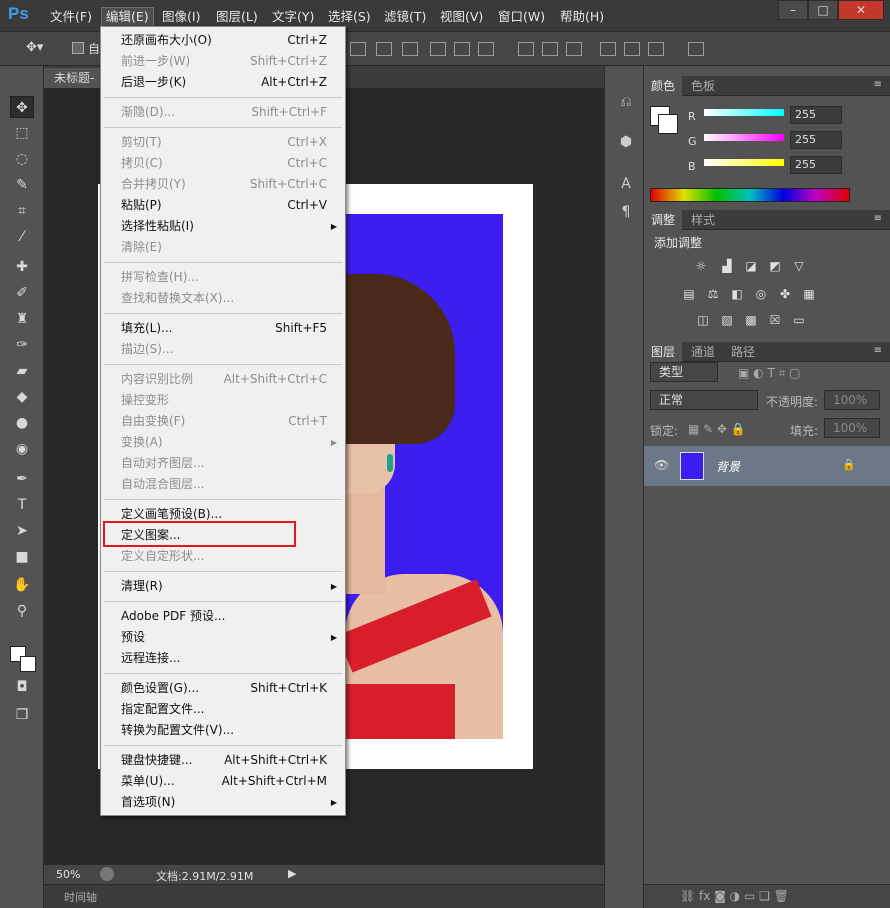 Image resolution: width=890 pixels, height=908 pixels. What do you see at coordinates (689, 294) in the screenshot?
I see `hue-saturation-icon: ▤` at bounding box center [689, 294].